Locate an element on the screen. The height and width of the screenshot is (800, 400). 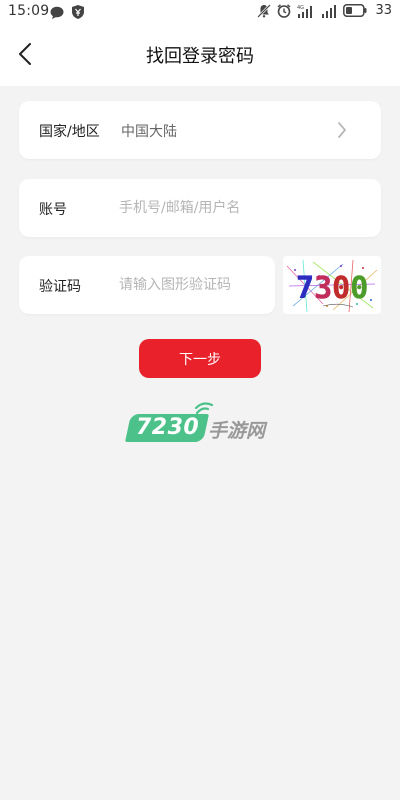
account-field-card: 账号 is located at coordinates (200, 208).